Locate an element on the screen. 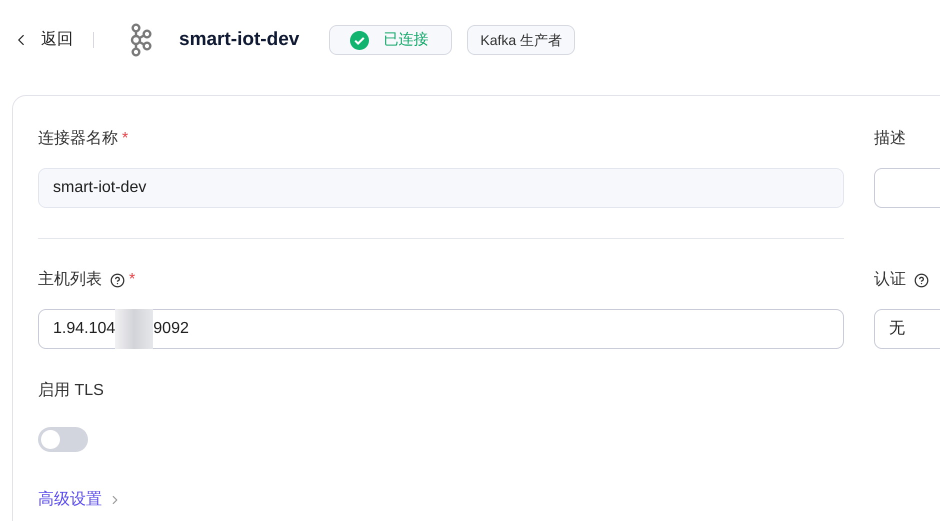  check-circle-icon is located at coordinates (360, 40).